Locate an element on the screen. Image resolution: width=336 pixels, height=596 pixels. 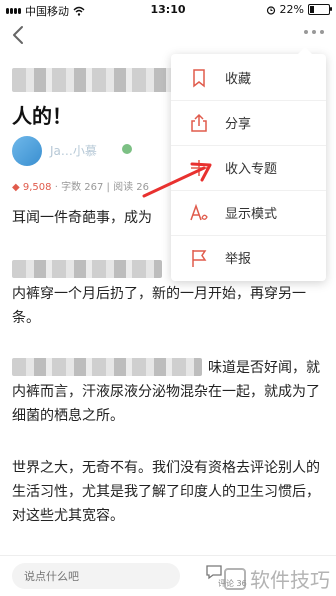
paragraph-3: 味道是否好闻，就内裤而言，汗液尿液分泌物混杂在一起，就成为了细菌的栖息之所。 is located at coordinates (166, 392).